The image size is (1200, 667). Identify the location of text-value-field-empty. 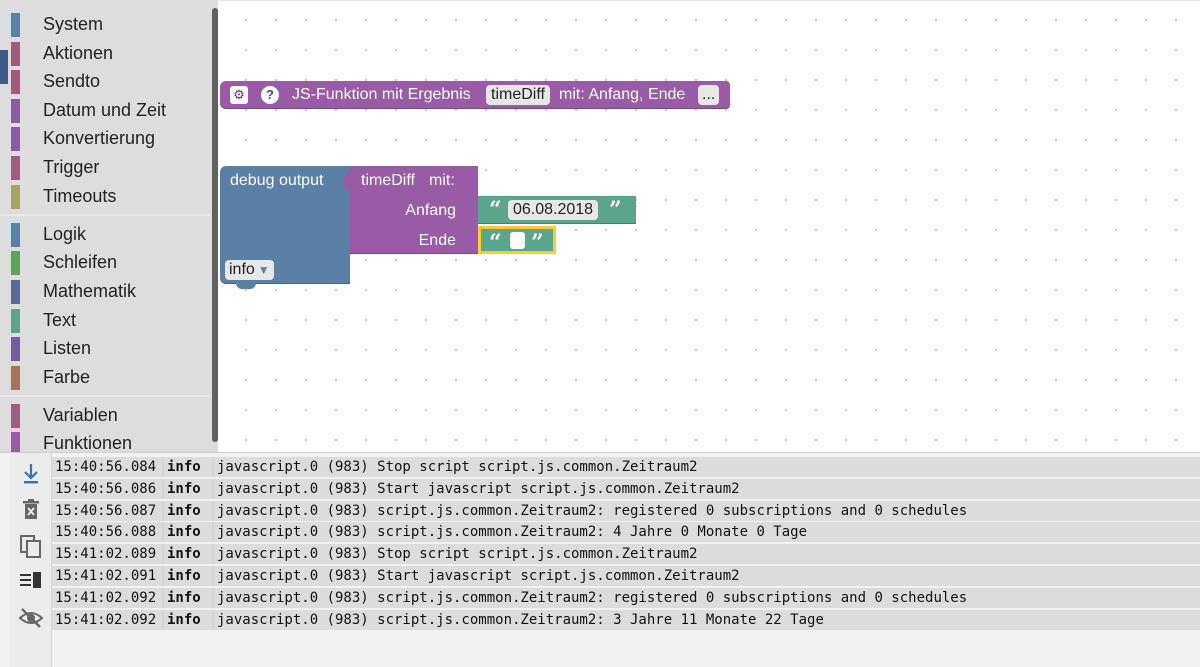
(517, 240).